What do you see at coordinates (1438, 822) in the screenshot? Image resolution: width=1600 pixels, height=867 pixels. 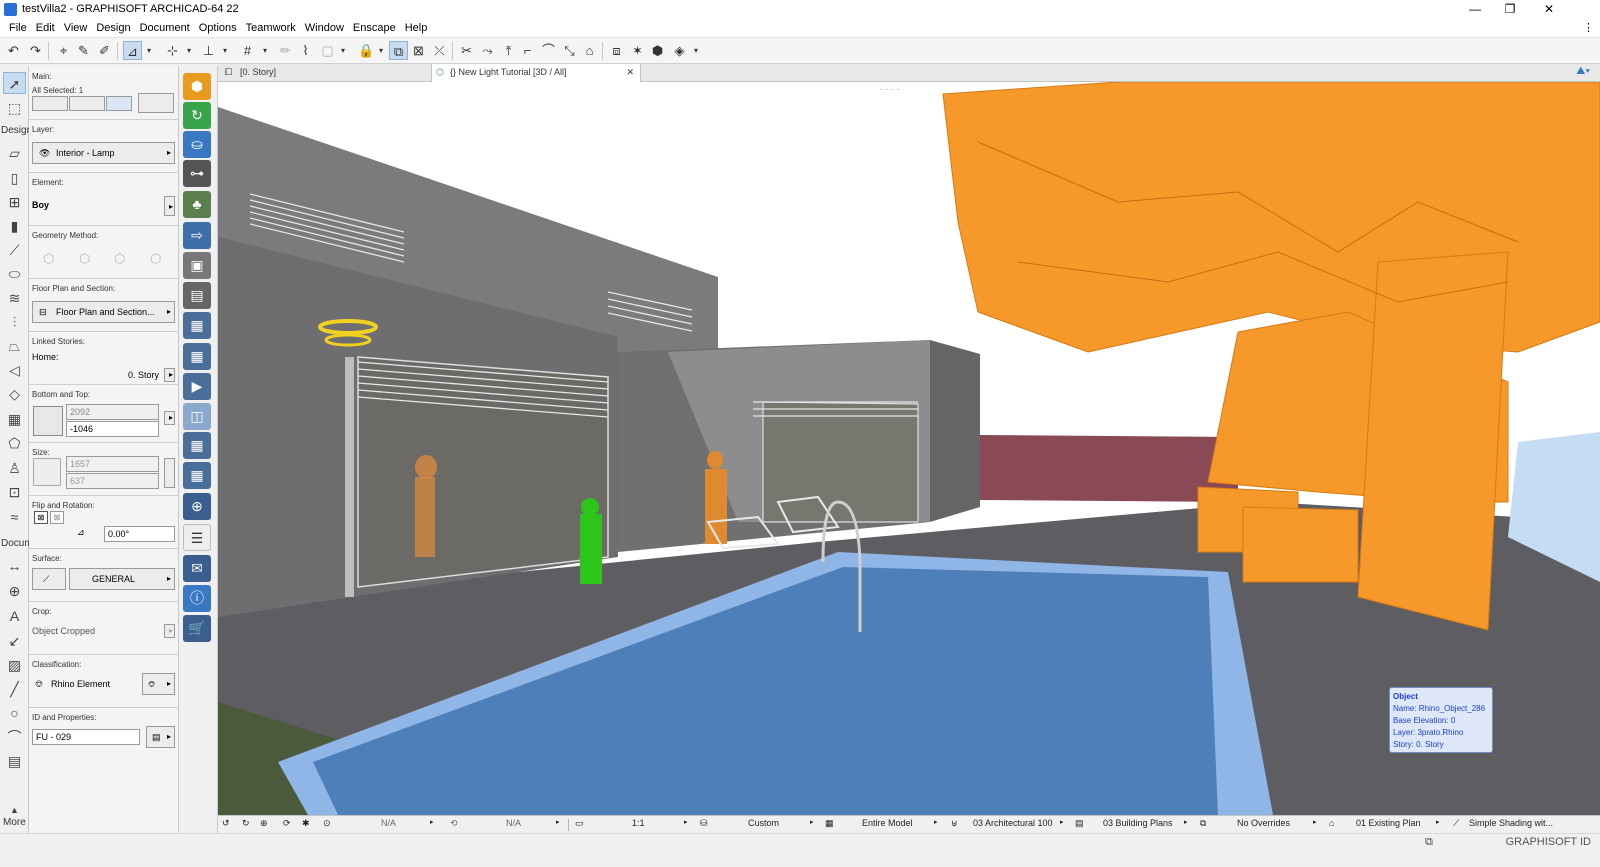 I see `renovation-filter-dropdown: ▸` at bounding box center [1438, 822].